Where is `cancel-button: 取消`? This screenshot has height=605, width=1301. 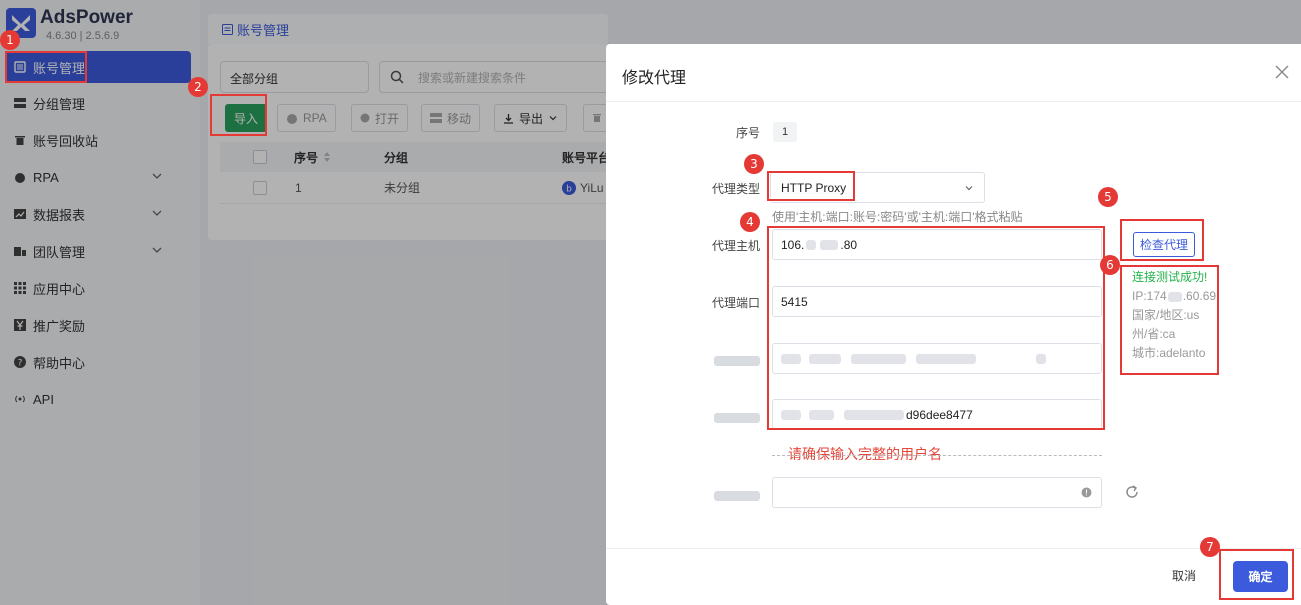 cancel-button: 取消 is located at coordinates (1184, 575).